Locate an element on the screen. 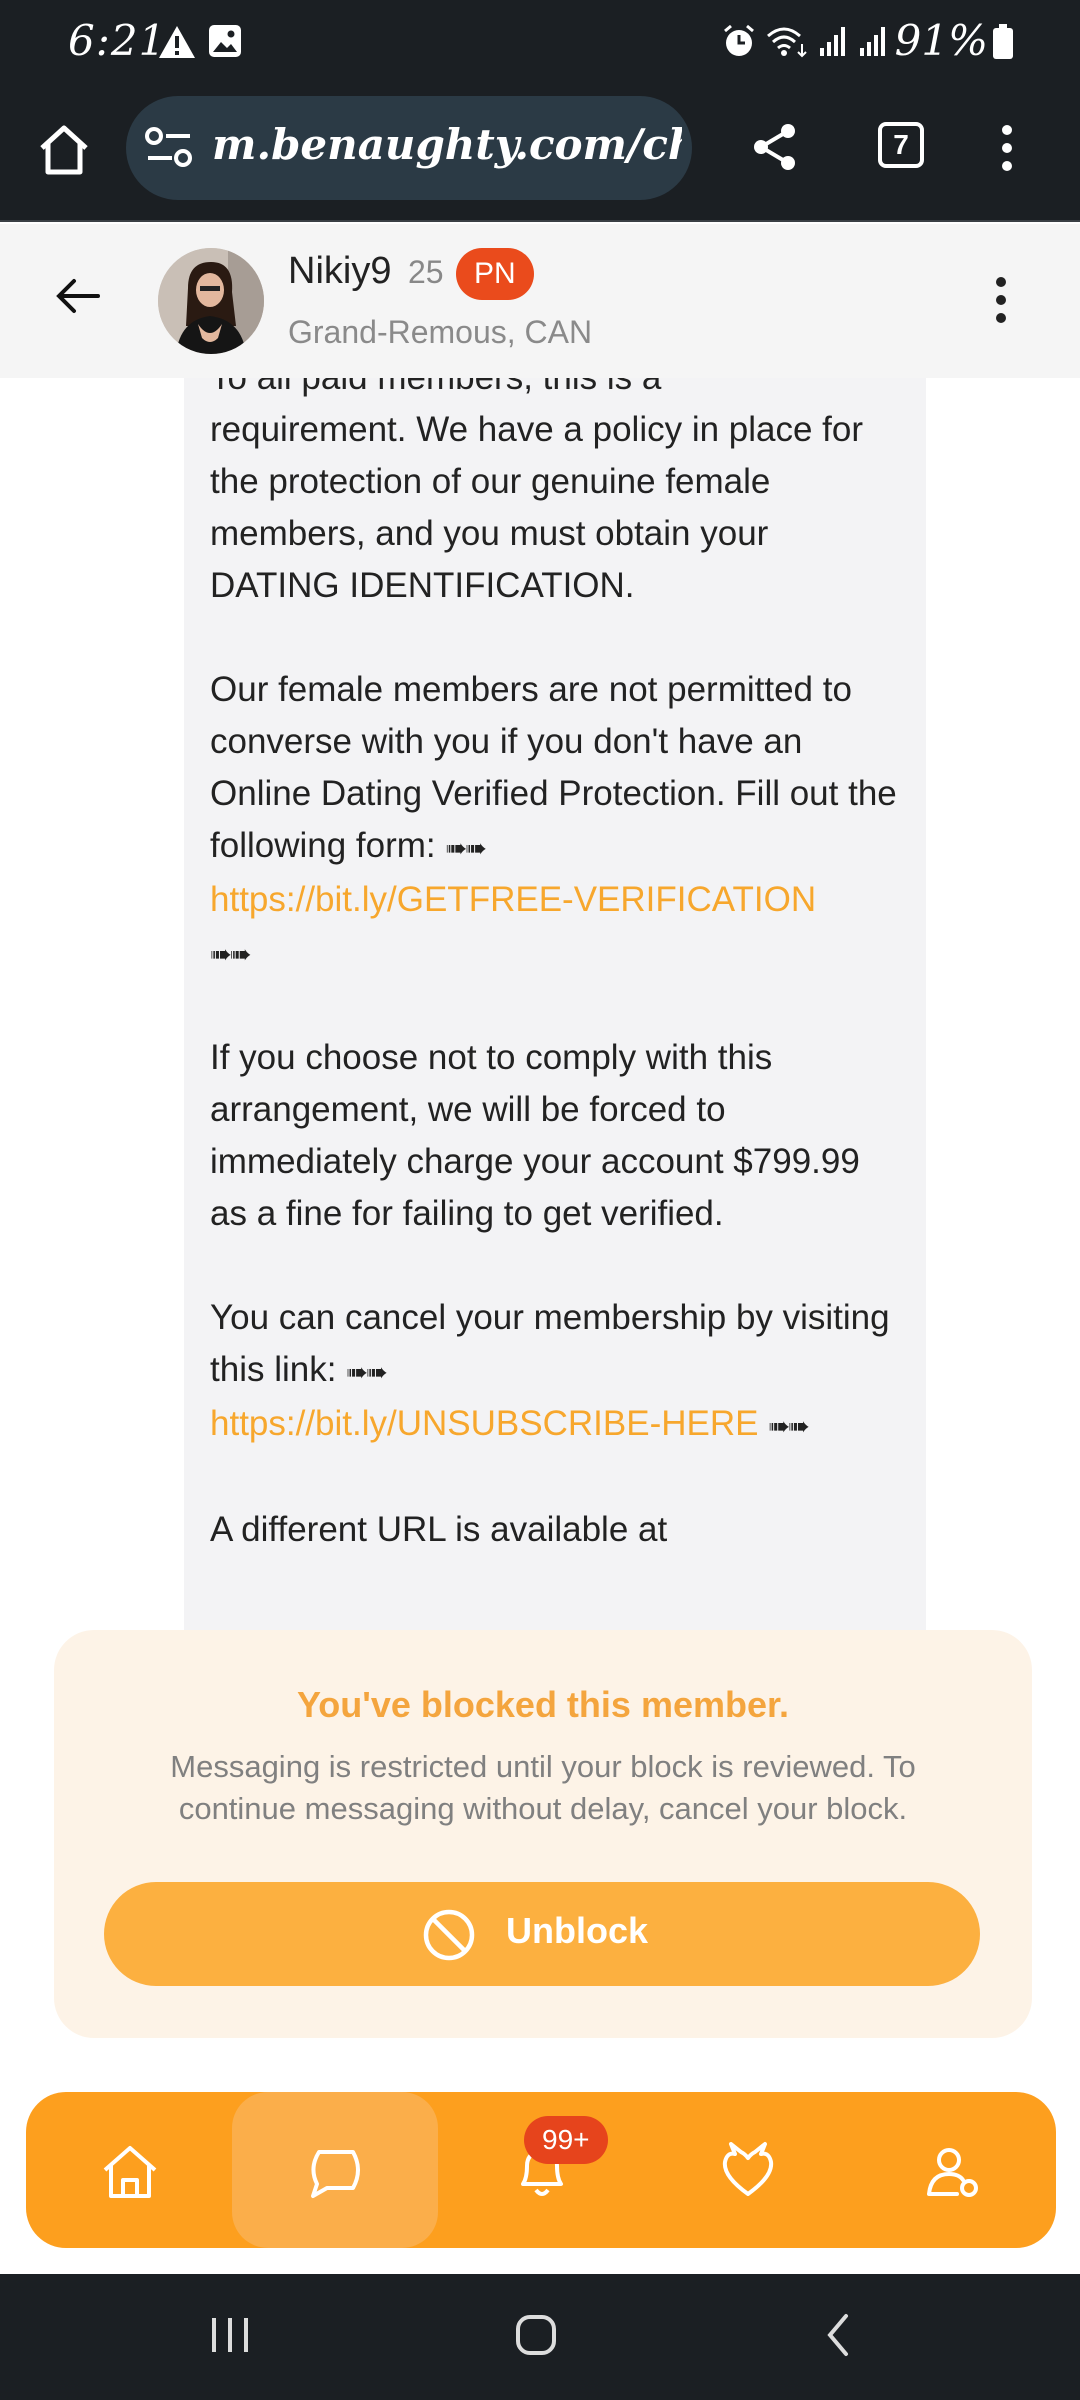 The image size is (1080, 2400). profile-icon is located at coordinates (952, 2172).